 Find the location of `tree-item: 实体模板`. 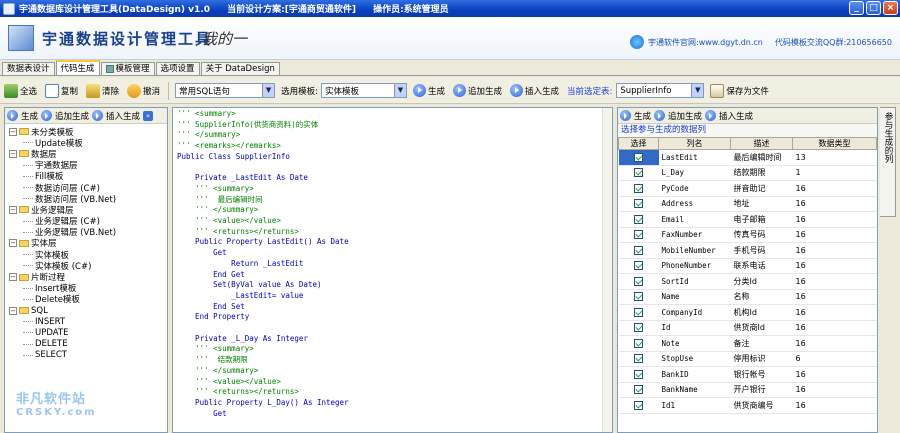

tree-item: 实体模板 is located at coordinates (88, 255).